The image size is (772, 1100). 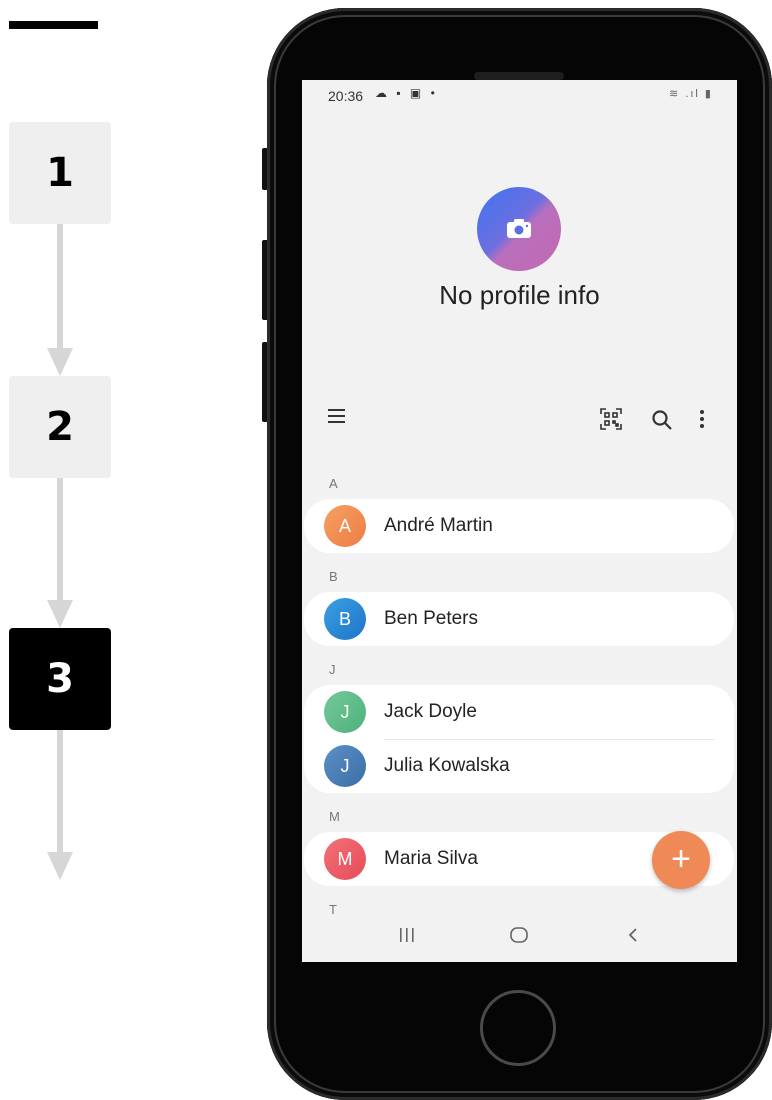 What do you see at coordinates (431, 858) in the screenshot?
I see `contact-name: Maria Silva` at bounding box center [431, 858].